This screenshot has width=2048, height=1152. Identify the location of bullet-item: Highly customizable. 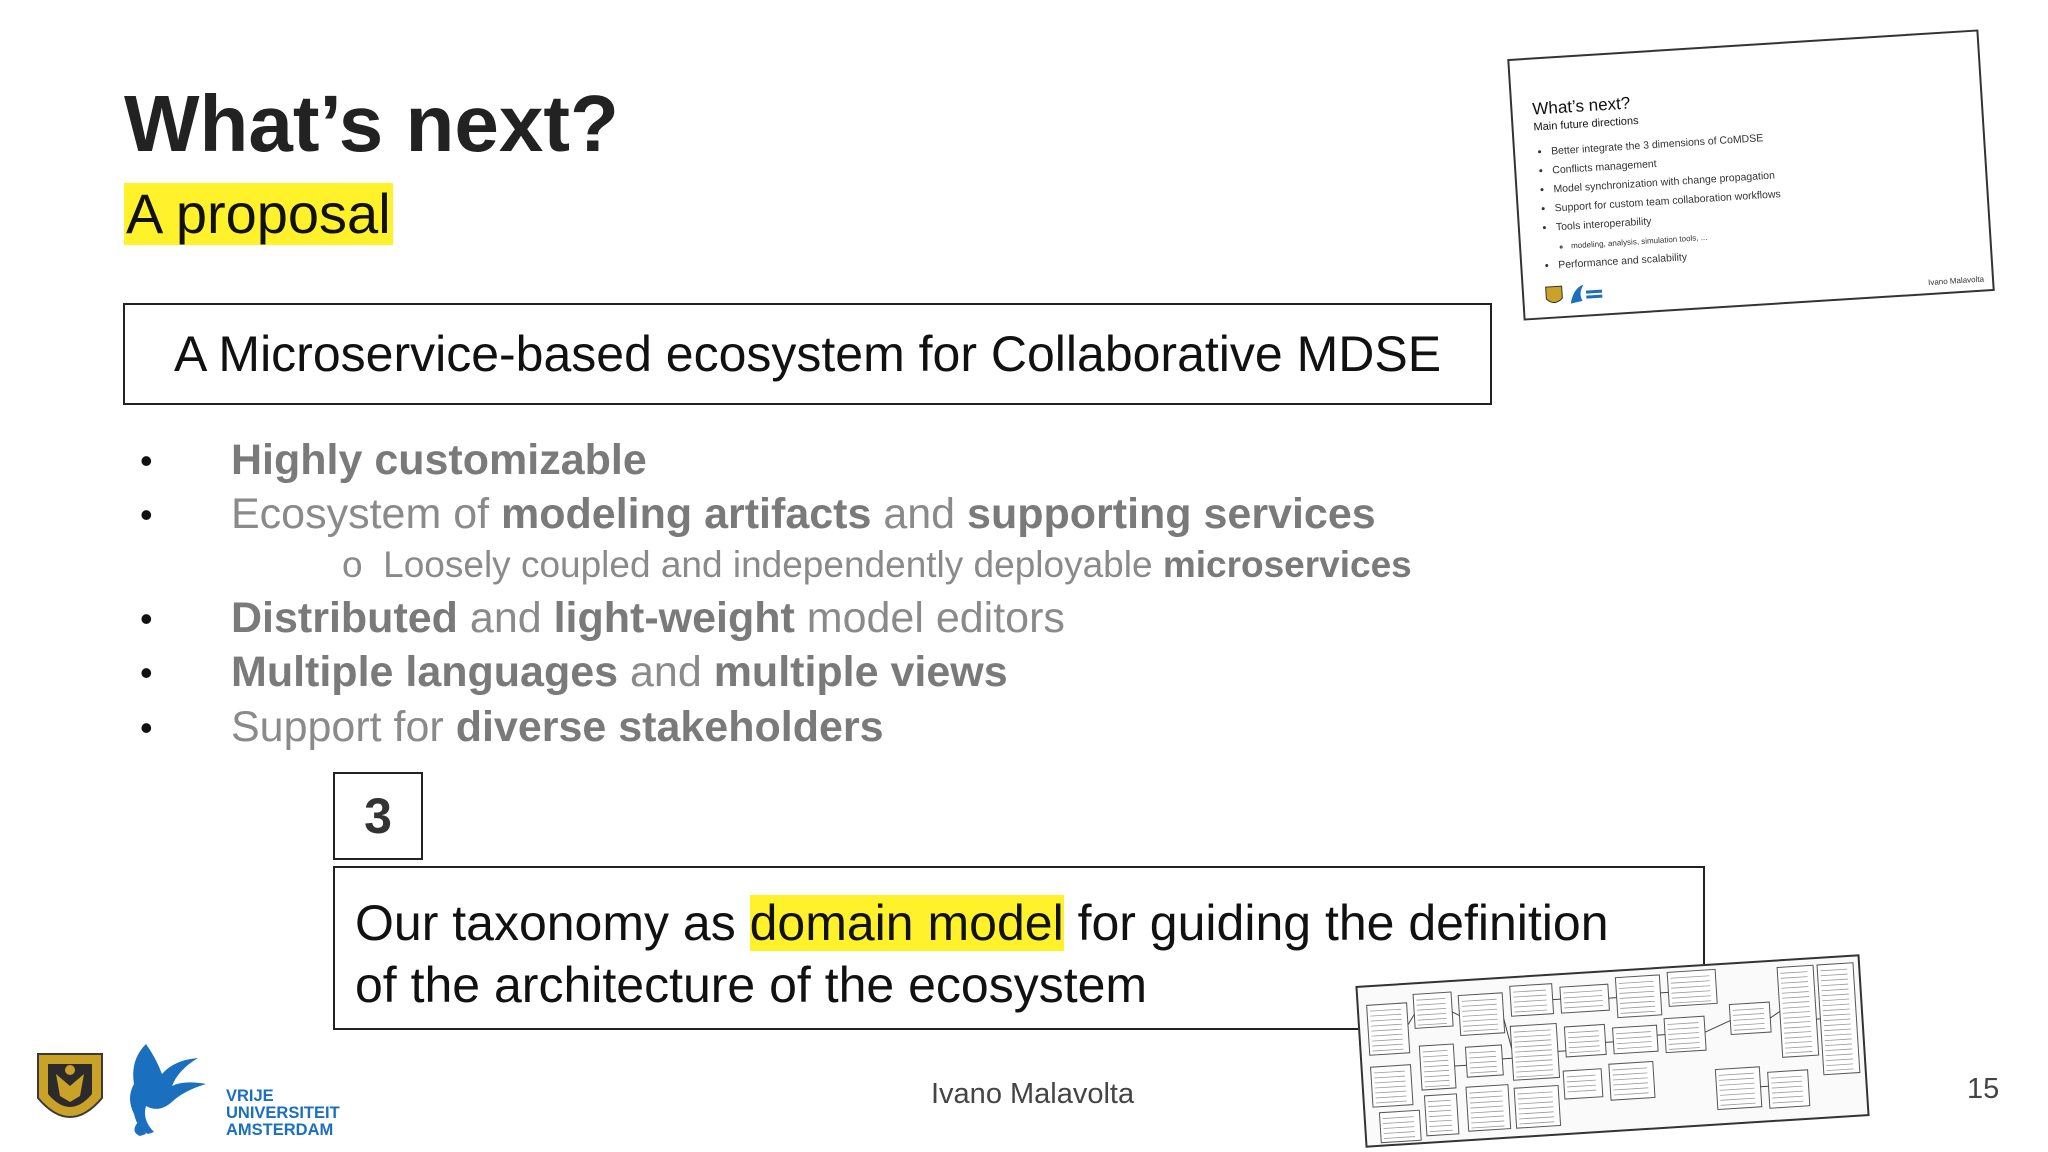
(439, 460).